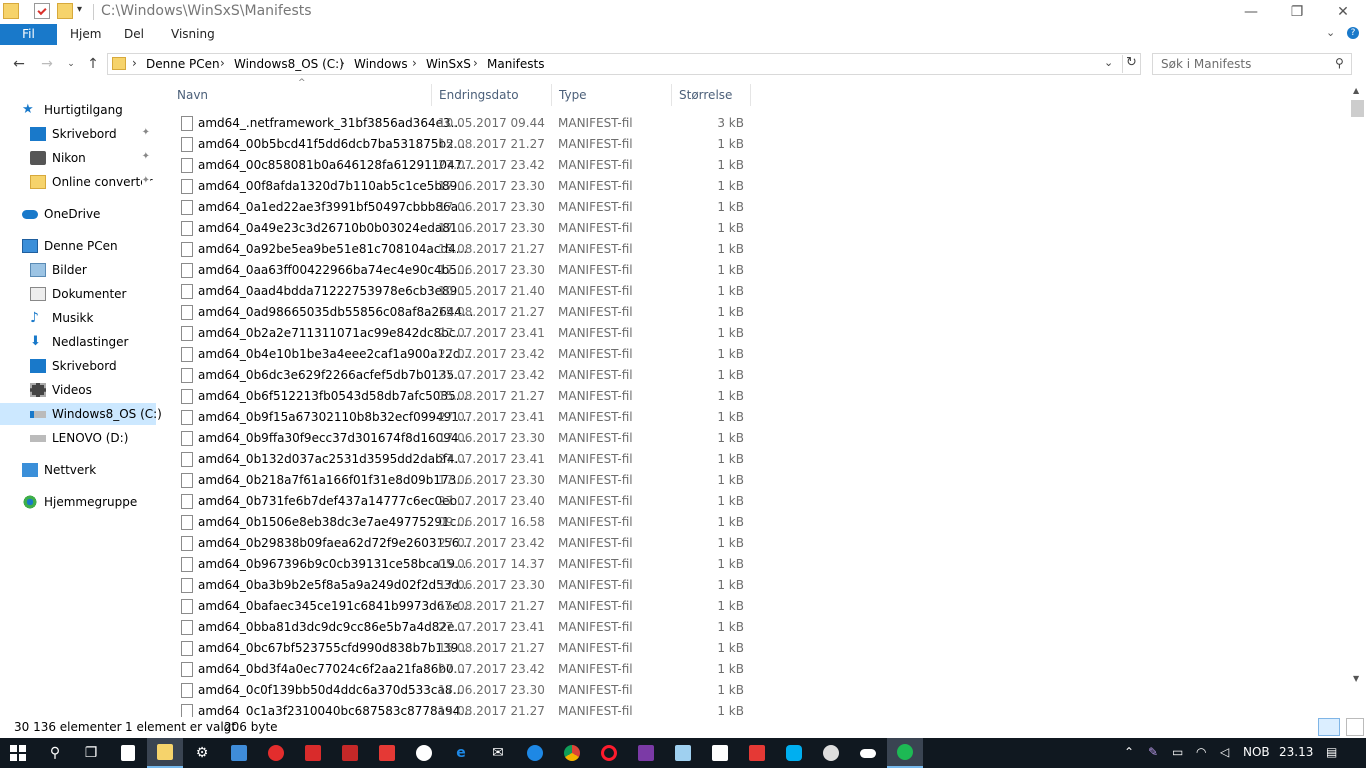 Image resolution: width=1366 pixels, height=768 pixels. What do you see at coordinates (609, 753) in the screenshot?
I see `opera-icon` at bounding box center [609, 753].